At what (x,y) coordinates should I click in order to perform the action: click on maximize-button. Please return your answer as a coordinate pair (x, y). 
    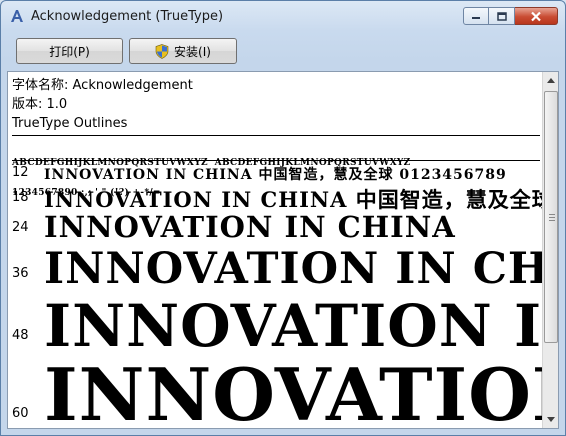
    Looking at the image, I should click on (502, 16).